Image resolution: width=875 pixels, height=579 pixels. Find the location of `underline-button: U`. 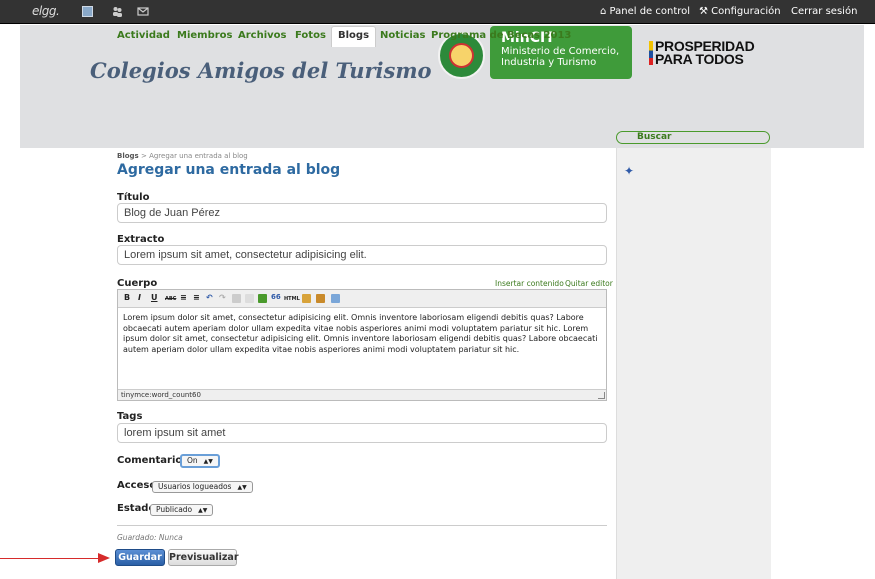

underline-button: U is located at coordinates (154, 297).